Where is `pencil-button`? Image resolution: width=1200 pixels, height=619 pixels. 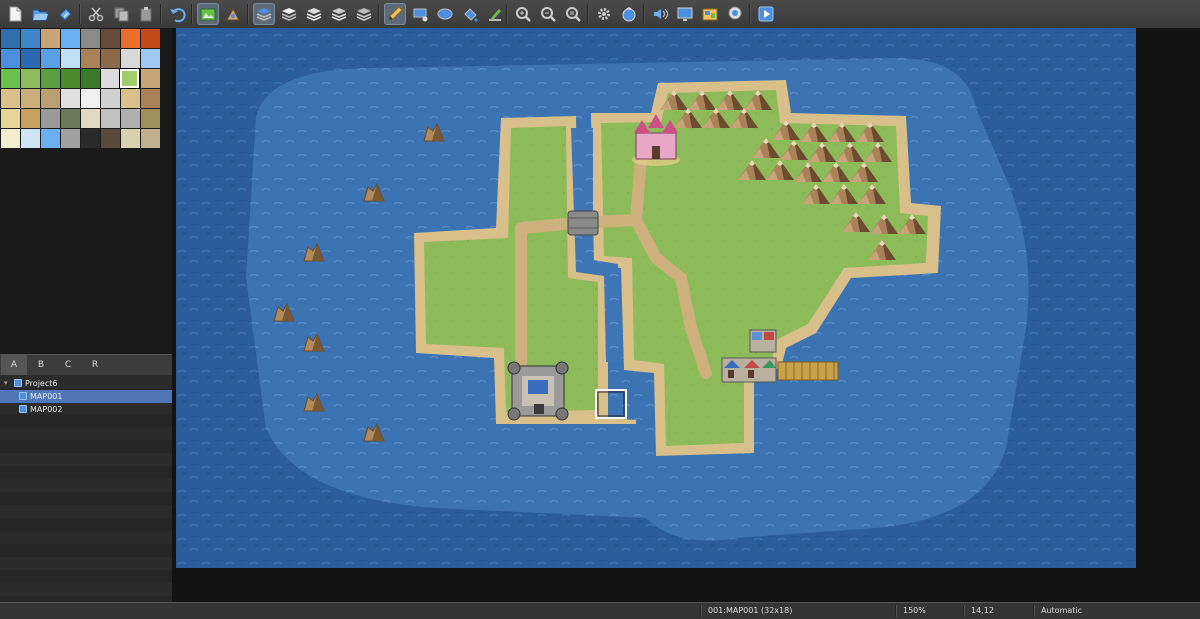 pencil-button is located at coordinates (395, 14).